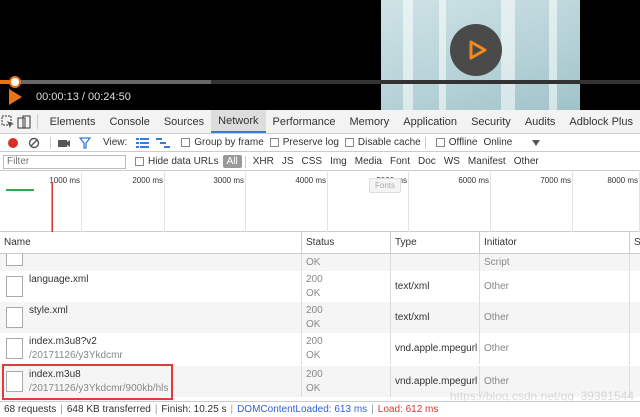  Describe the element at coordinates (491, 121) in the screenshot. I see `tab-security: Security` at that location.